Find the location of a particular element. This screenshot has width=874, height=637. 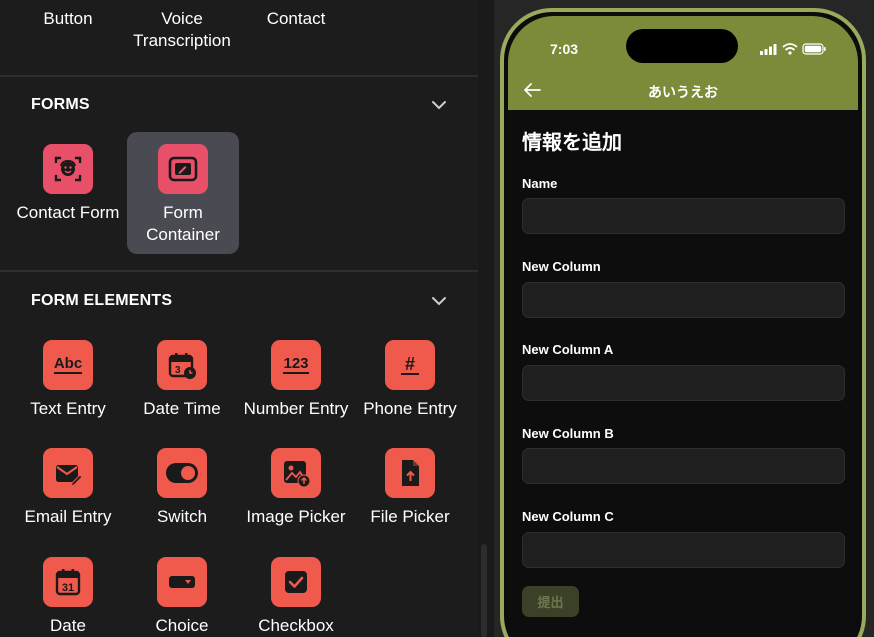

component-contact-form: Contact Form is located at coordinates (68, 193).